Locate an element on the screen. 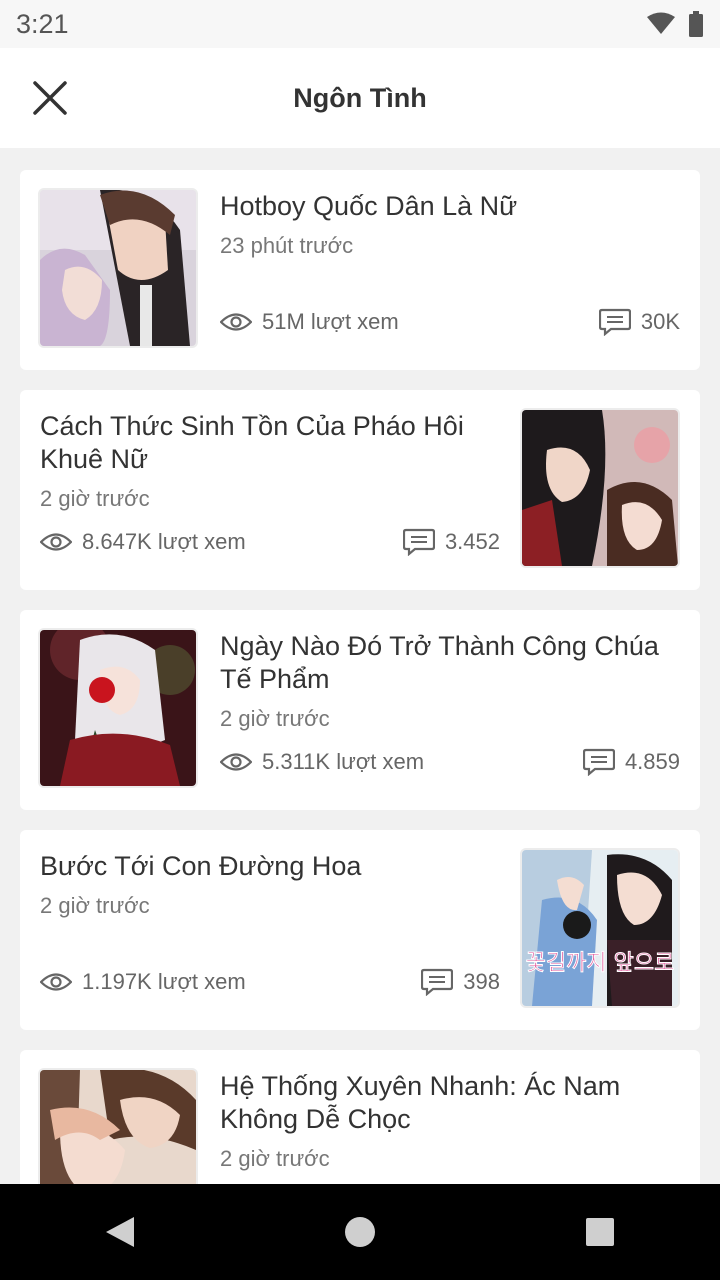 Image resolution: width=720 pixels, height=1280 pixels. home-button is located at coordinates (360, 1232).